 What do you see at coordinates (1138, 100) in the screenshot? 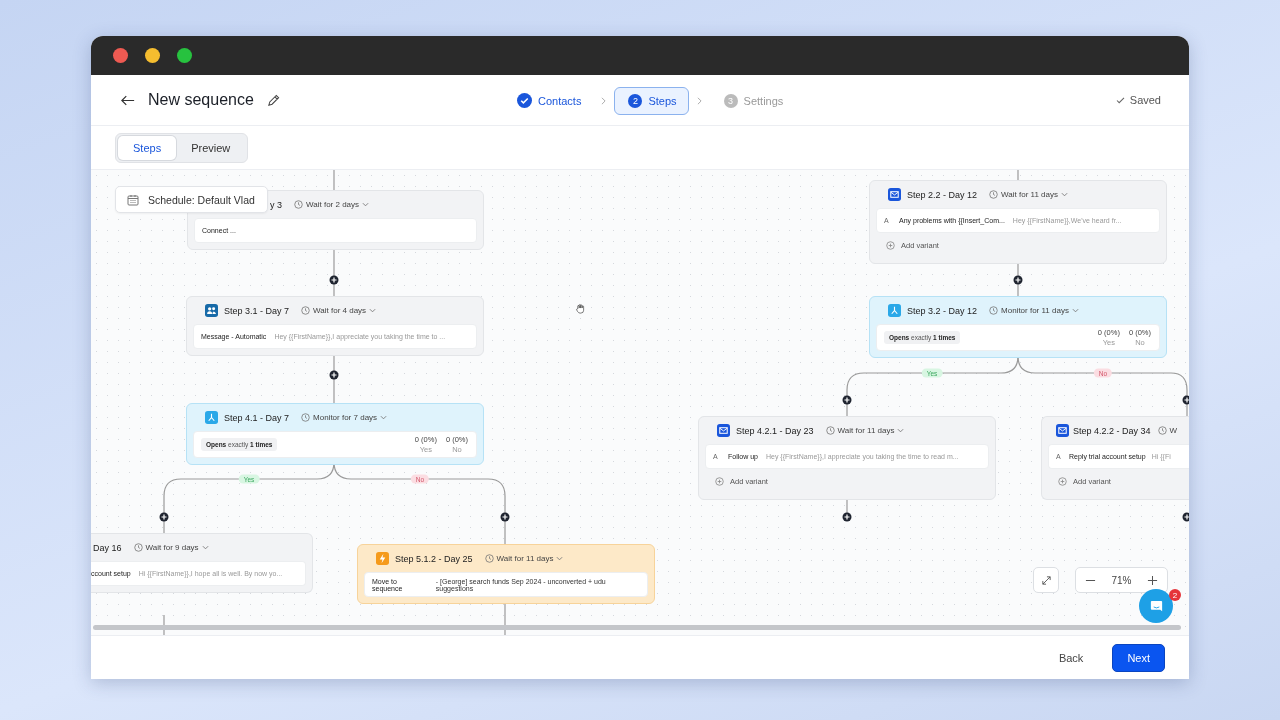
I see `saved-status: Saved` at bounding box center [1138, 100].